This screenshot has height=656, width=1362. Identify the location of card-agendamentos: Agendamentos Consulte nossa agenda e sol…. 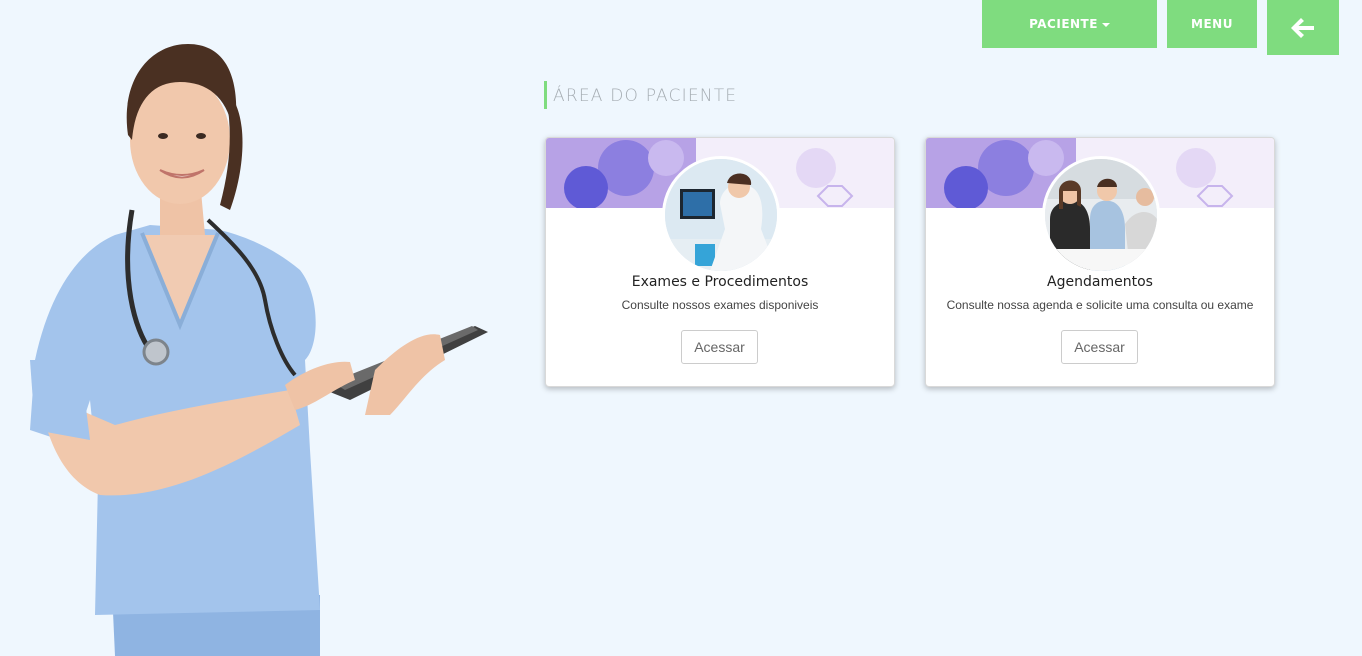
(1100, 262).